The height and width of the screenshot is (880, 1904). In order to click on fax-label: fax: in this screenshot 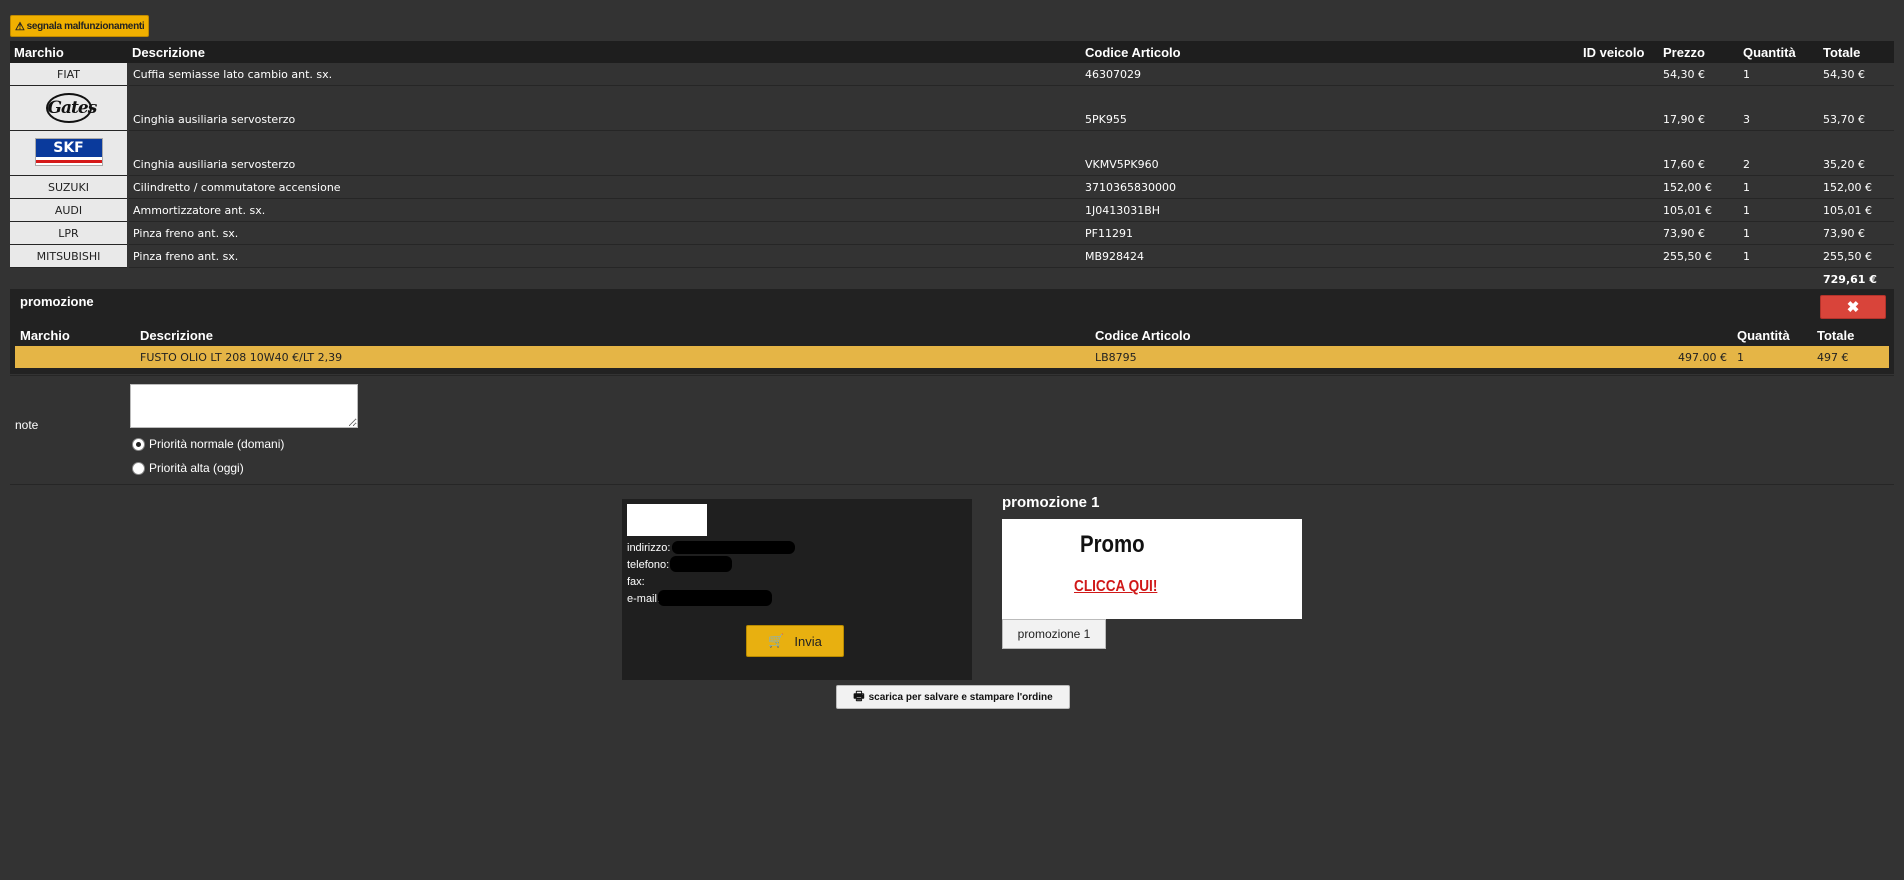, I will do `click(636, 582)`.